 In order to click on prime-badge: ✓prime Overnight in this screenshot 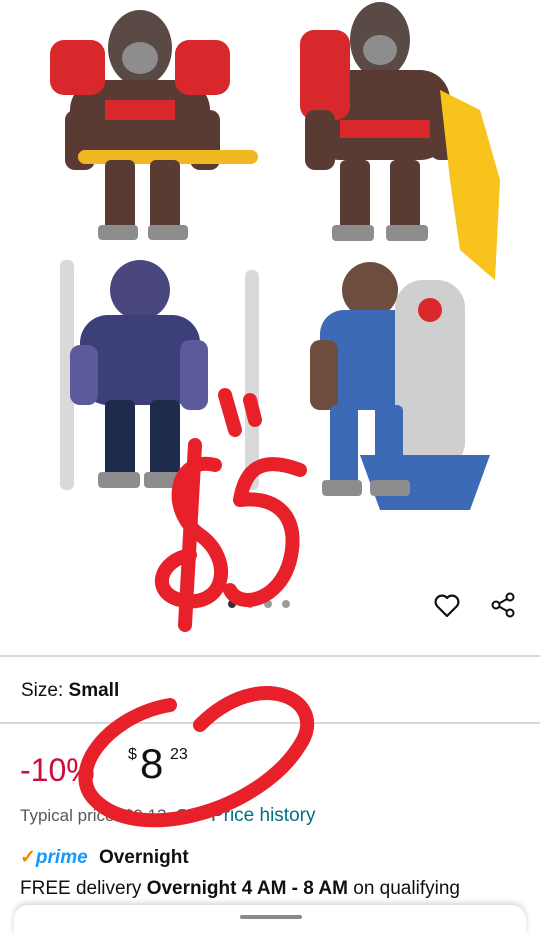, I will do `click(104, 857)`.